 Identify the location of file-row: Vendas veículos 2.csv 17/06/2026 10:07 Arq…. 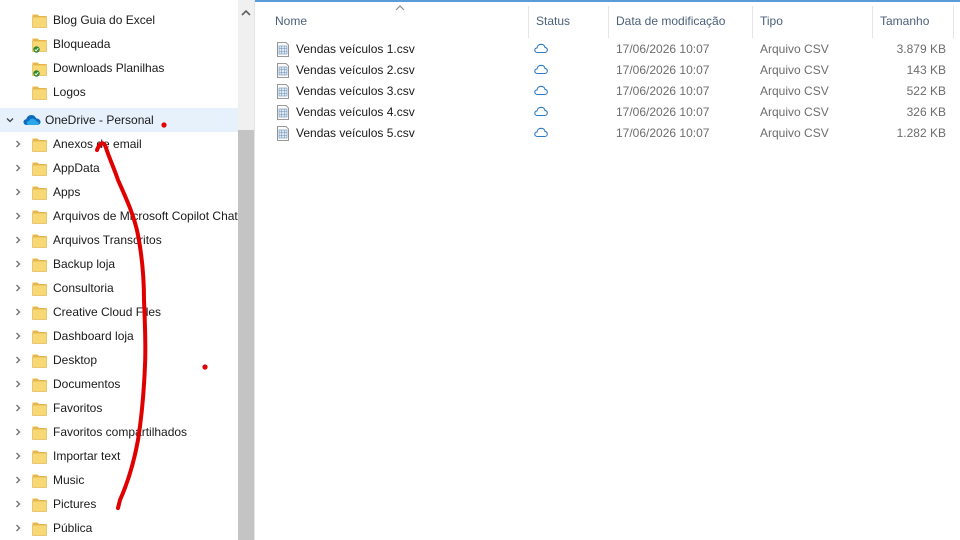
(607, 70).